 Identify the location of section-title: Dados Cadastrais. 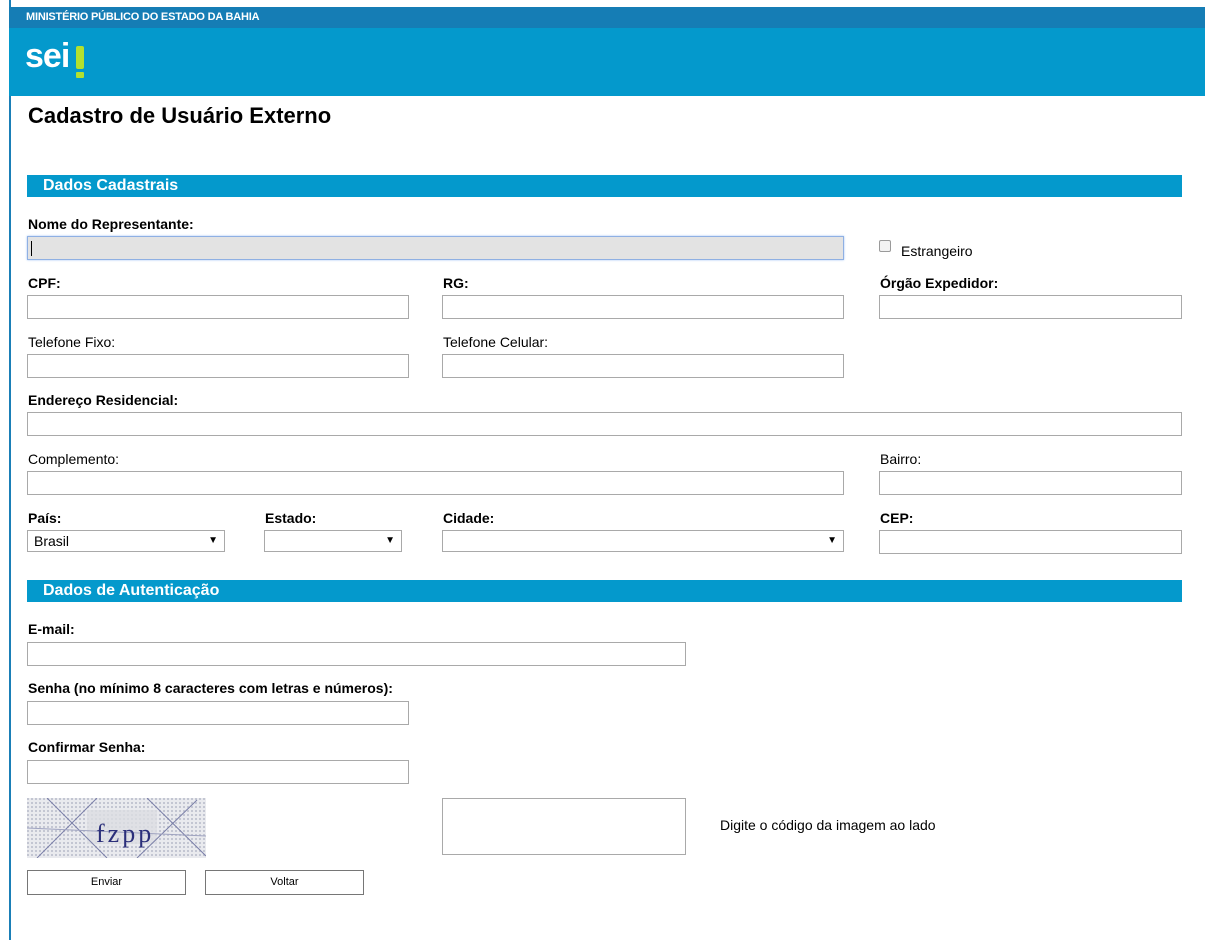
(111, 185).